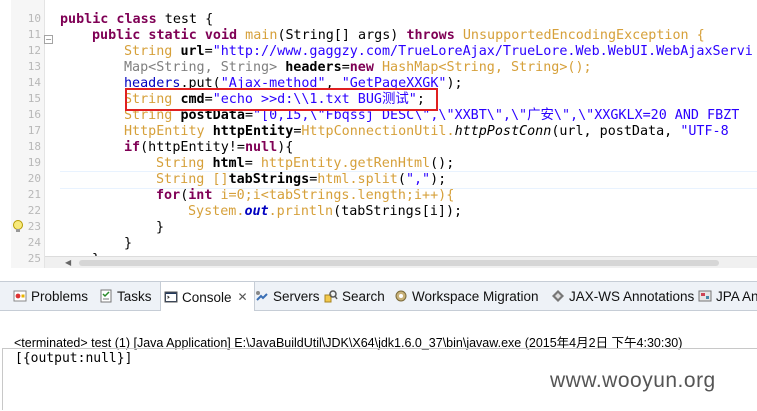 This screenshot has height=411, width=757. I want to click on tab-label: Servers, so click(296, 296).